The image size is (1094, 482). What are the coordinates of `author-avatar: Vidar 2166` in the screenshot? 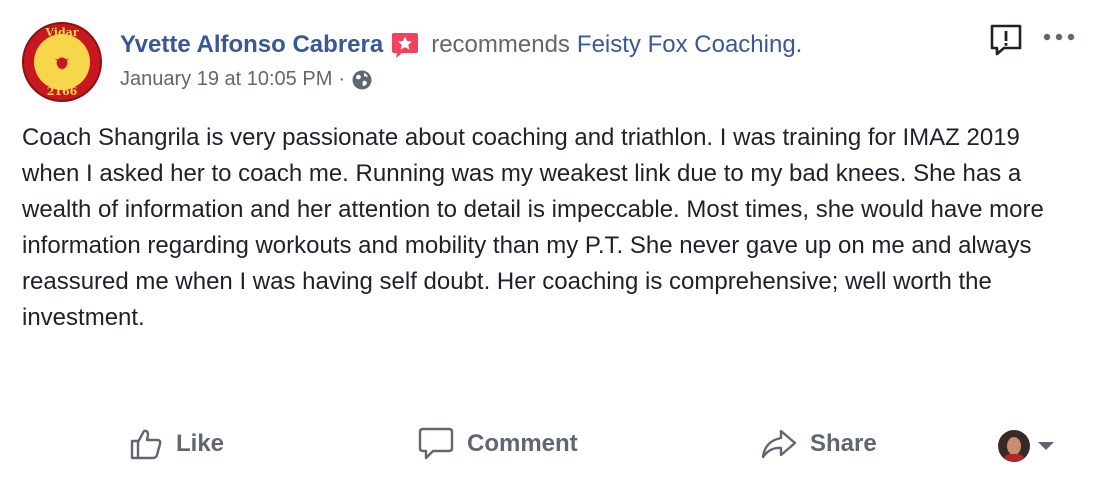 It's located at (62, 62).